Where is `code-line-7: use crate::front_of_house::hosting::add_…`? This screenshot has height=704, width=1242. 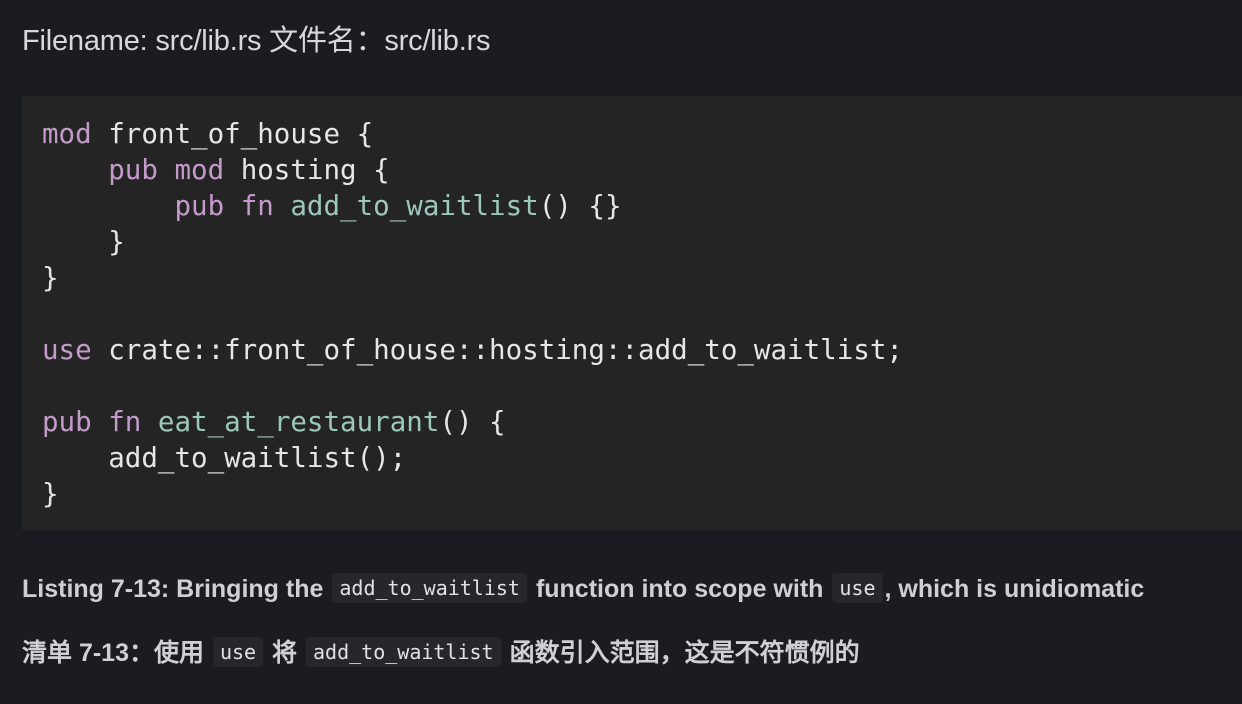 code-line-7: use crate::front_of_house::hosting::add_… is located at coordinates (472, 350).